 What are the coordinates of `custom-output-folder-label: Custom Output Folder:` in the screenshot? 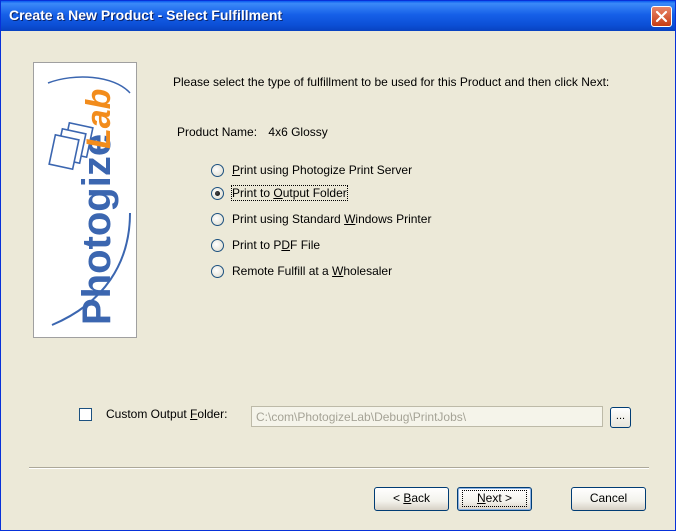 It's located at (166, 414).